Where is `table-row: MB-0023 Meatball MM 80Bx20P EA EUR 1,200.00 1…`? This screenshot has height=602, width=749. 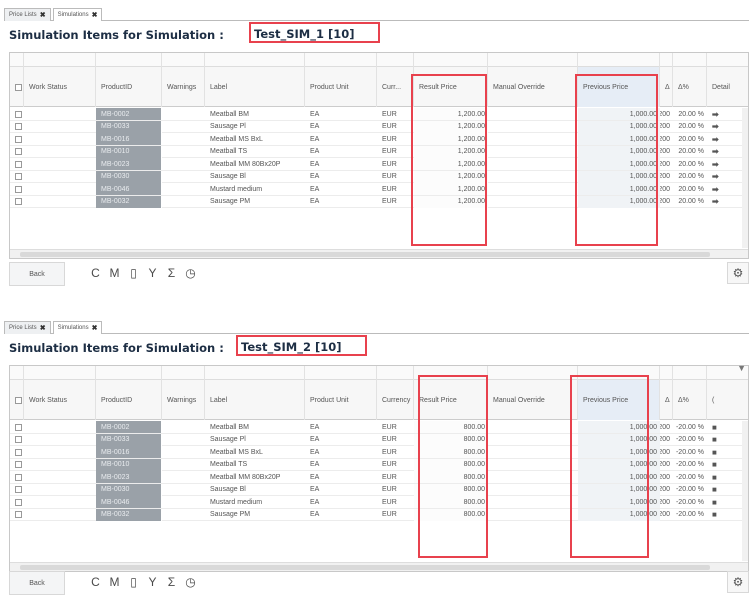
table-row: MB-0023 Meatball MM 80Bx20P EA EUR 1,200.00 1… is located at coordinates (379, 164).